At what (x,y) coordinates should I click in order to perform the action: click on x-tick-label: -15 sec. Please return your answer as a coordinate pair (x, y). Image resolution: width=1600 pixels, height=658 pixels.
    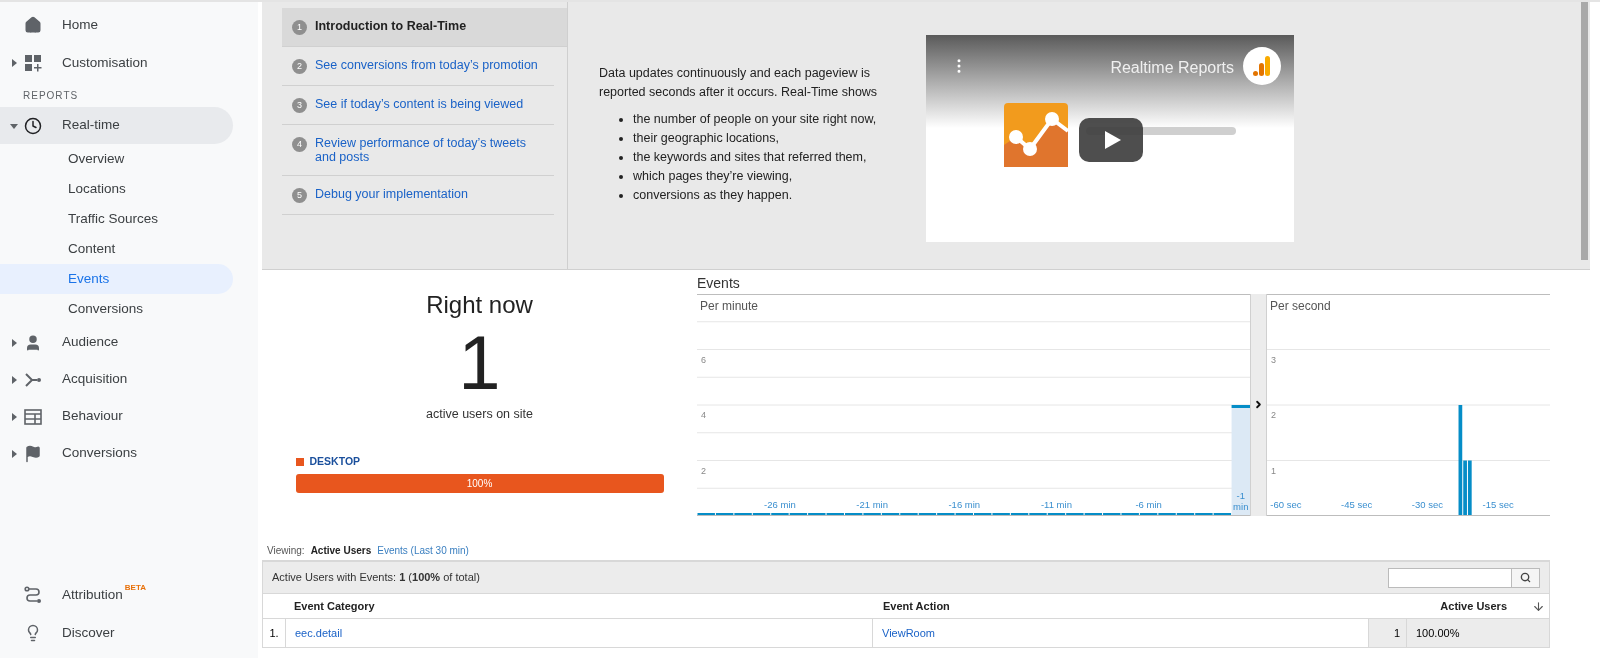
    Looking at the image, I should click on (1498, 504).